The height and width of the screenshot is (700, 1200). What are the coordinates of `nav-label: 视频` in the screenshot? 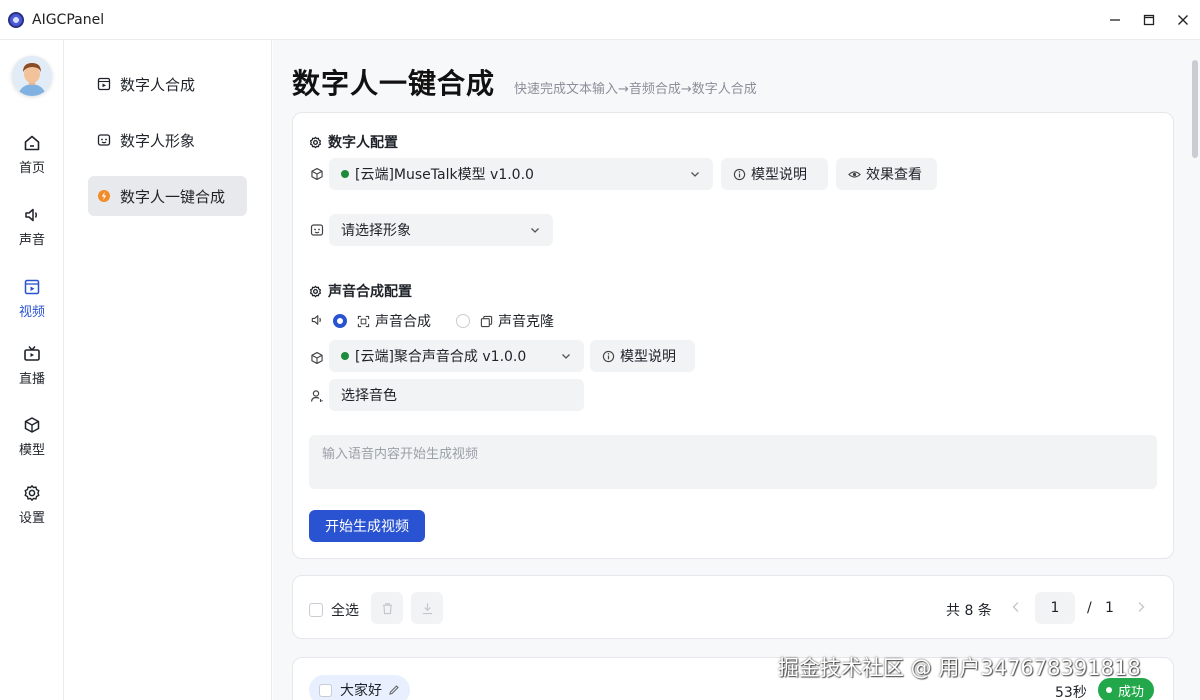 It's located at (31, 312).